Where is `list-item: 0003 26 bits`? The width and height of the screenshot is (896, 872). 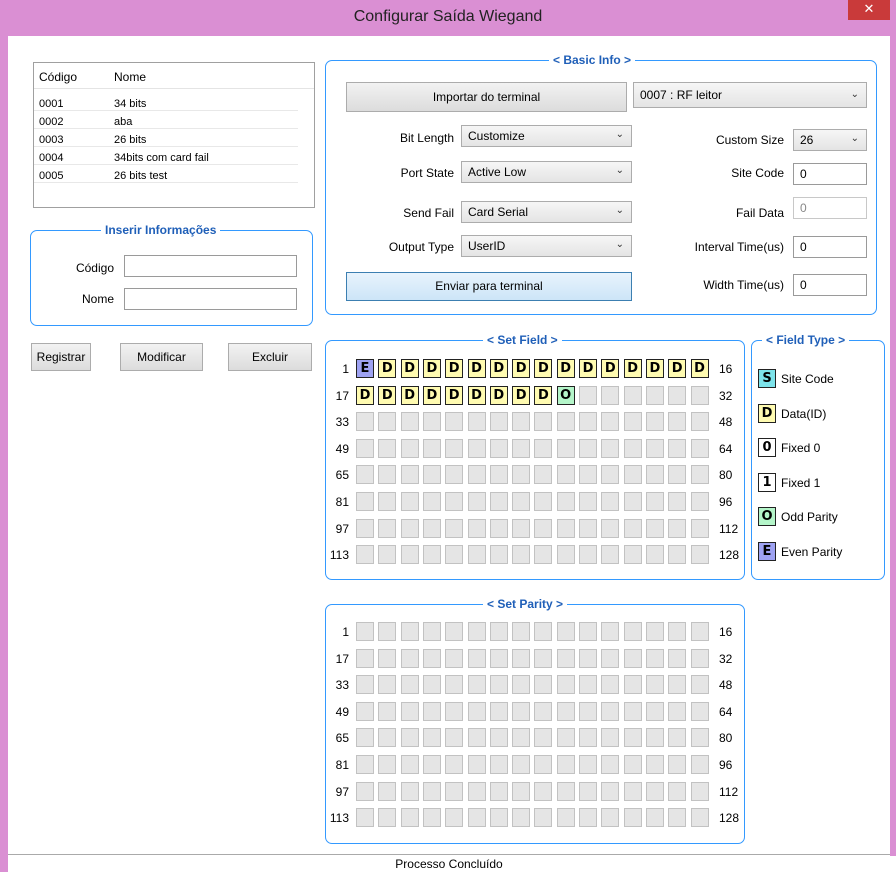 list-item: 0003 26 bits is located at coordinates (166, 140).